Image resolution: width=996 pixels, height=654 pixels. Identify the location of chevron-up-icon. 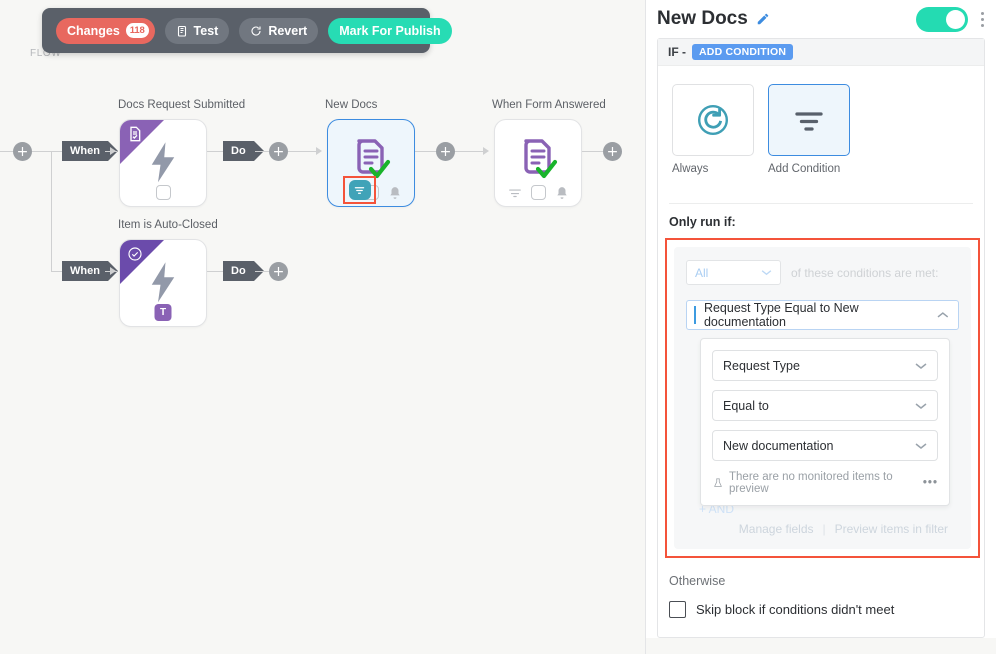
(943, 315).